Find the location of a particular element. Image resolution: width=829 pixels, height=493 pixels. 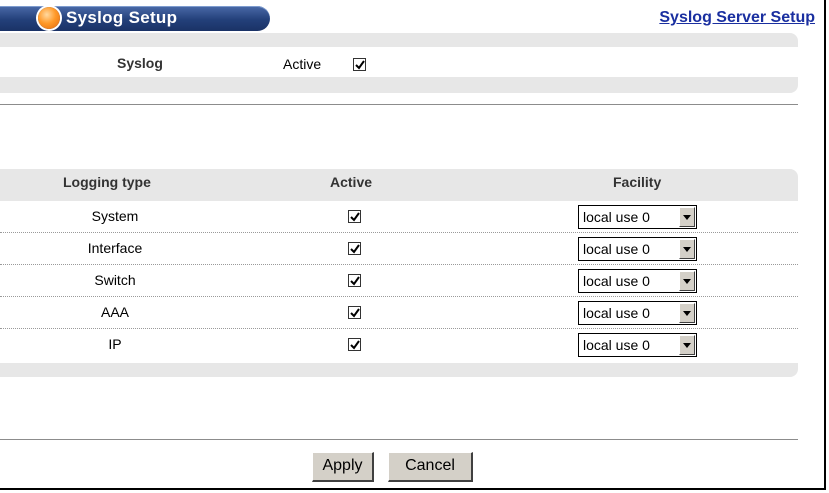

syslog-active-label: Active is located at coordinates (302, 64).